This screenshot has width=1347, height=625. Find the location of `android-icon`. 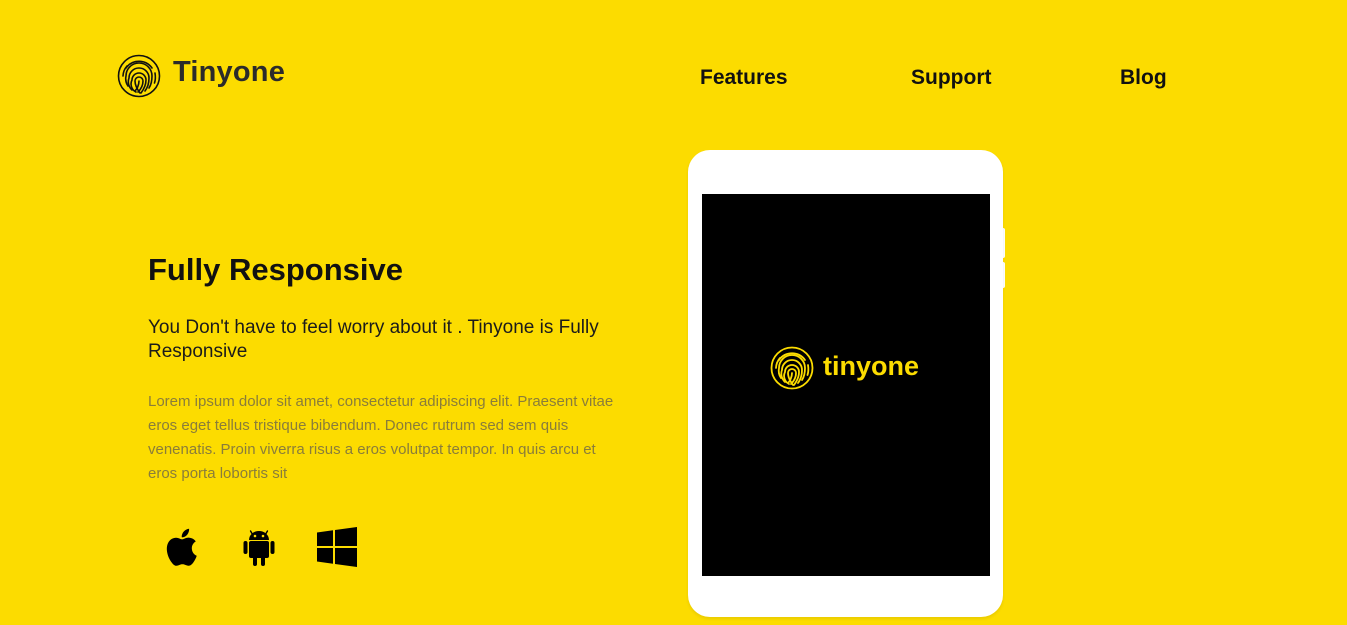

android-icon is located at coordinates (259, 547).